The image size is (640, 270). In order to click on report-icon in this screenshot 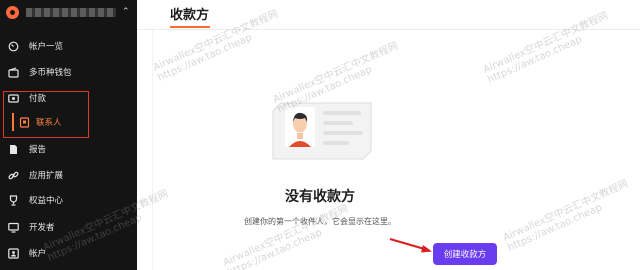, I will do `click(13, 149)`.